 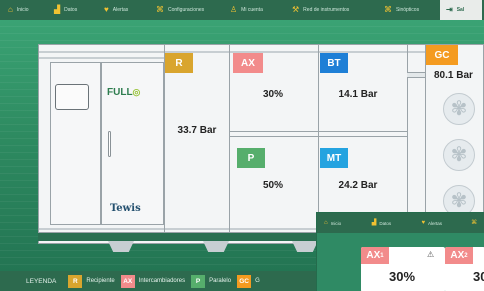 What do you see at coordinates (466, 255) in the screenshot?
I see `ax2-tag-sub: 2` at bounding box center [466, 255].